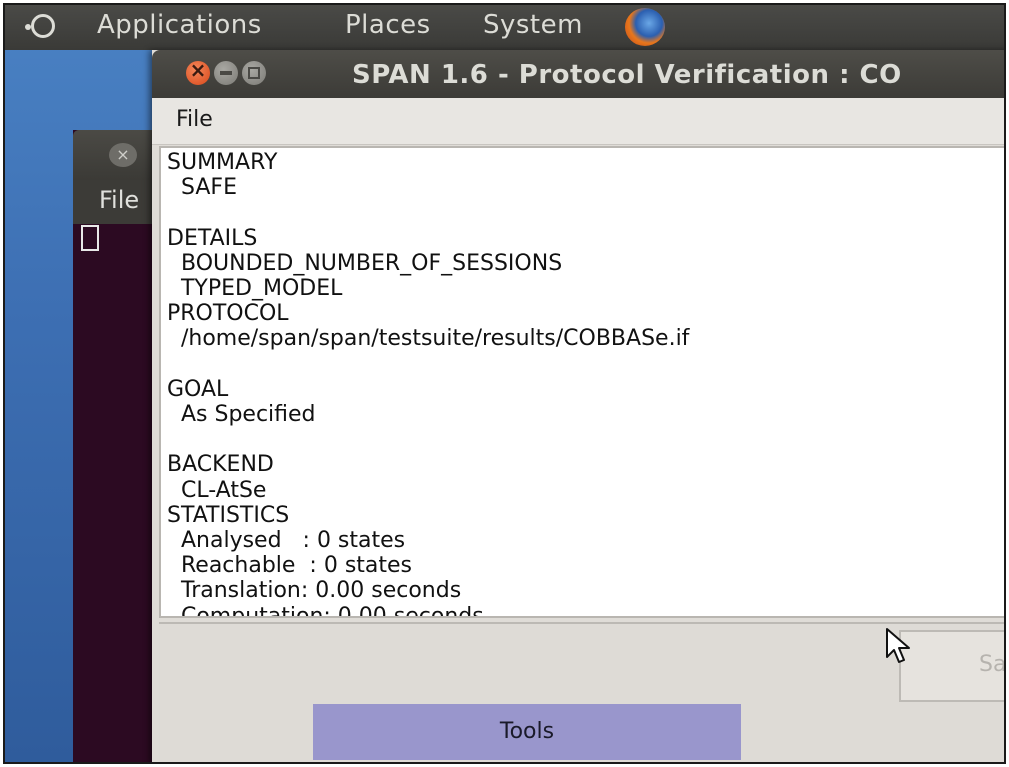 The image size is (1009, 767). I want to click on applications-menu: Applications, so click(179, 25).